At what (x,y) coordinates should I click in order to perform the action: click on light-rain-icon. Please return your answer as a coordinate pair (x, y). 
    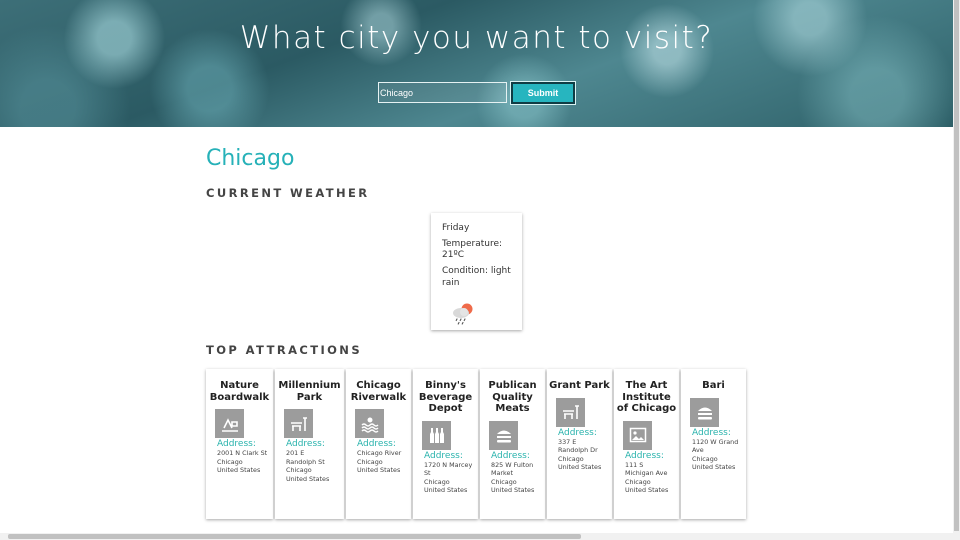
    Looking at the image, I should click on (463, 314).